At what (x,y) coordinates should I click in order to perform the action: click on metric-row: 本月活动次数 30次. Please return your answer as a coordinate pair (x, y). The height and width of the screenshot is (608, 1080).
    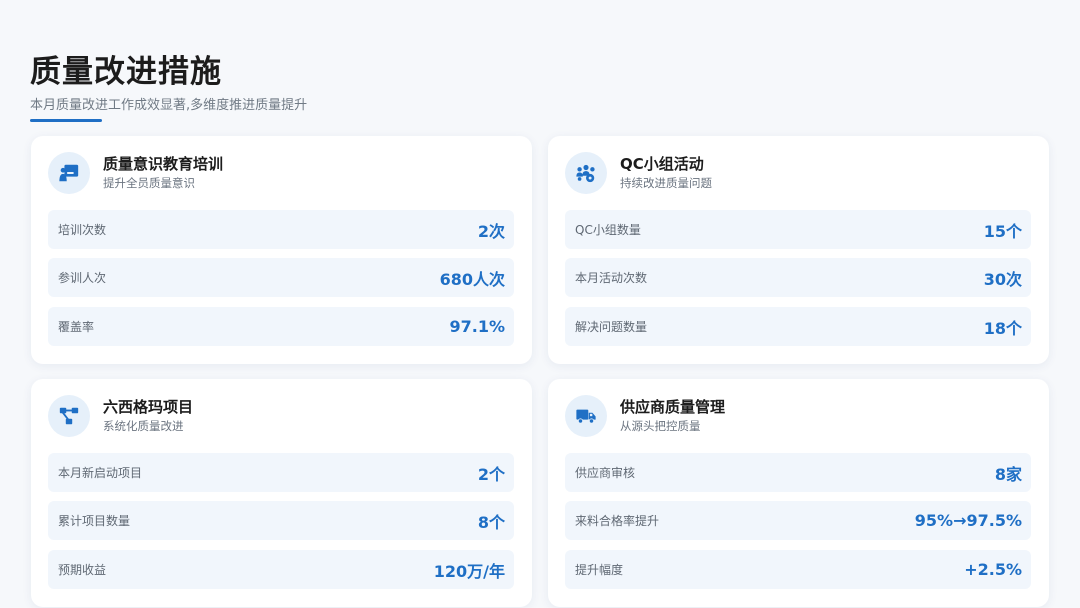
    Looking at the image, I should click on (798, 277).